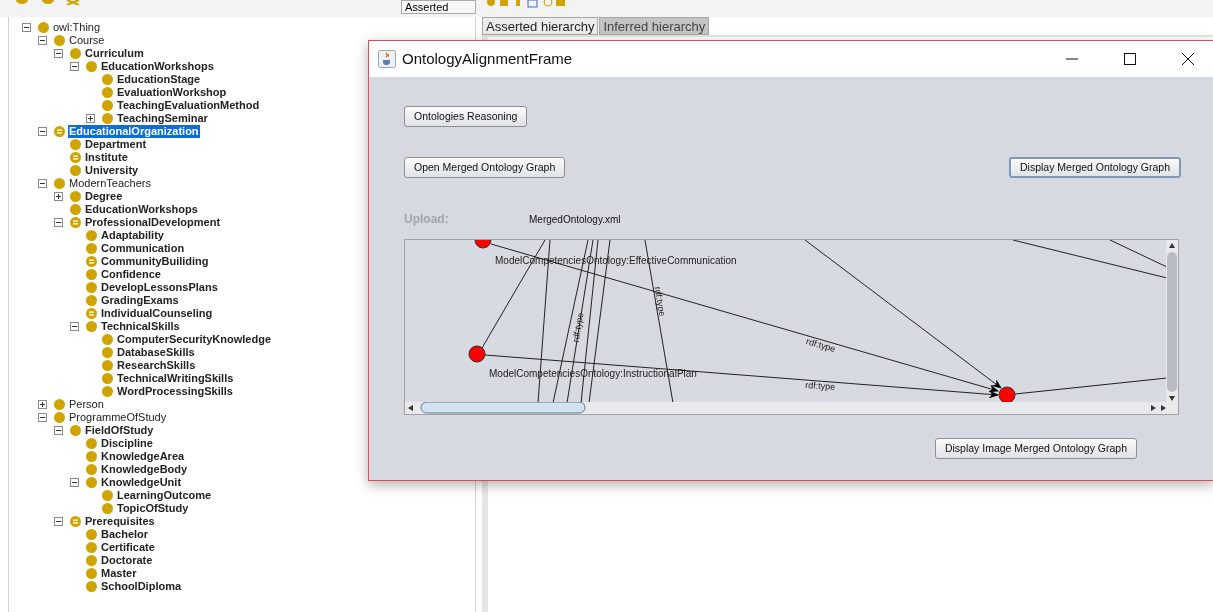 The width and height of the screenshot is (1213, 612). Describe the element at coordinates (127, 560) in the screenshot. I see `tree-item: Doctorate` at that location.